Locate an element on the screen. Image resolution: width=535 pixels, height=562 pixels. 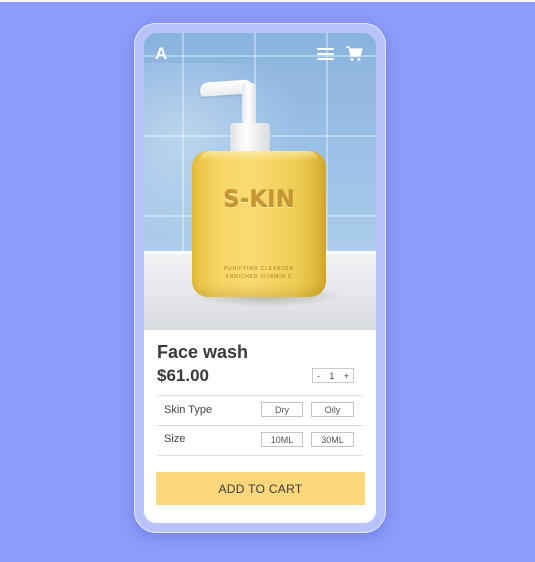
store-logo: A is located at coordinates (161, 54).